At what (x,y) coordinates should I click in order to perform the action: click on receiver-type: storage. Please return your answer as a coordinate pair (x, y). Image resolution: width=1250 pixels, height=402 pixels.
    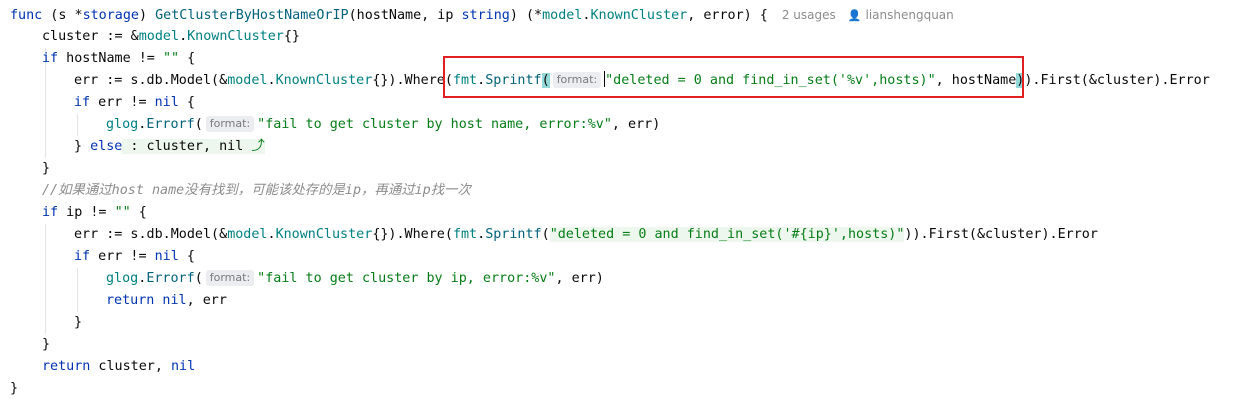
    Looking at the image, I should click on (110, 15).